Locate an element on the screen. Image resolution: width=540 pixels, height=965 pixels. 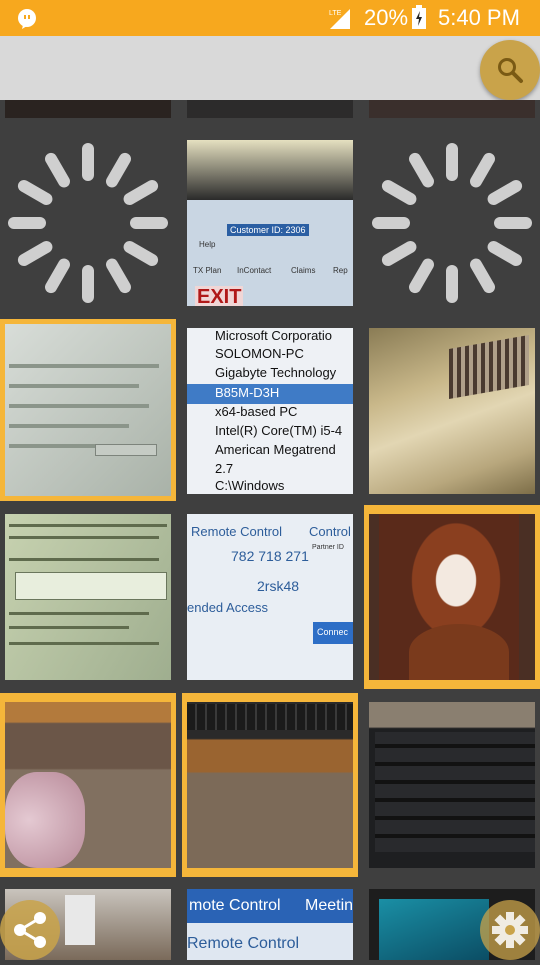
chat-notification-icon is located at coordinates (27, 19).